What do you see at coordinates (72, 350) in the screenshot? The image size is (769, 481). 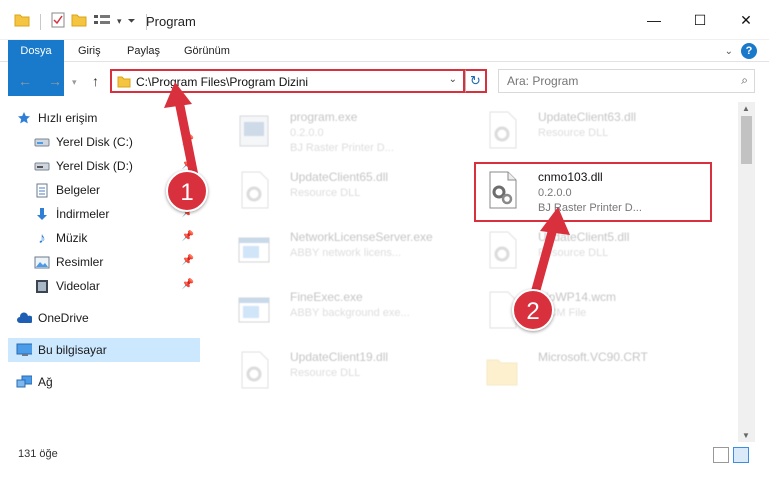 I see `sidebar-item-label: Bu bilgisayar` at bounding box center [72, 350].